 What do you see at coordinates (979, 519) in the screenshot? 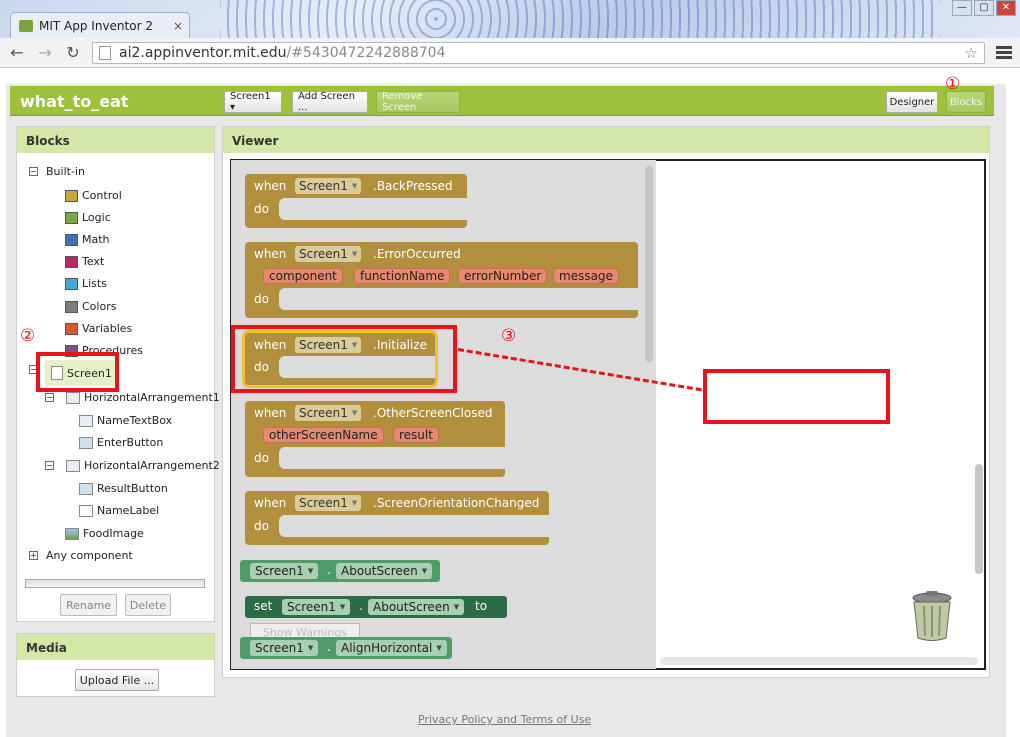
I see `workspace-vertical-scrollbar` at bounding box center [979, 519].